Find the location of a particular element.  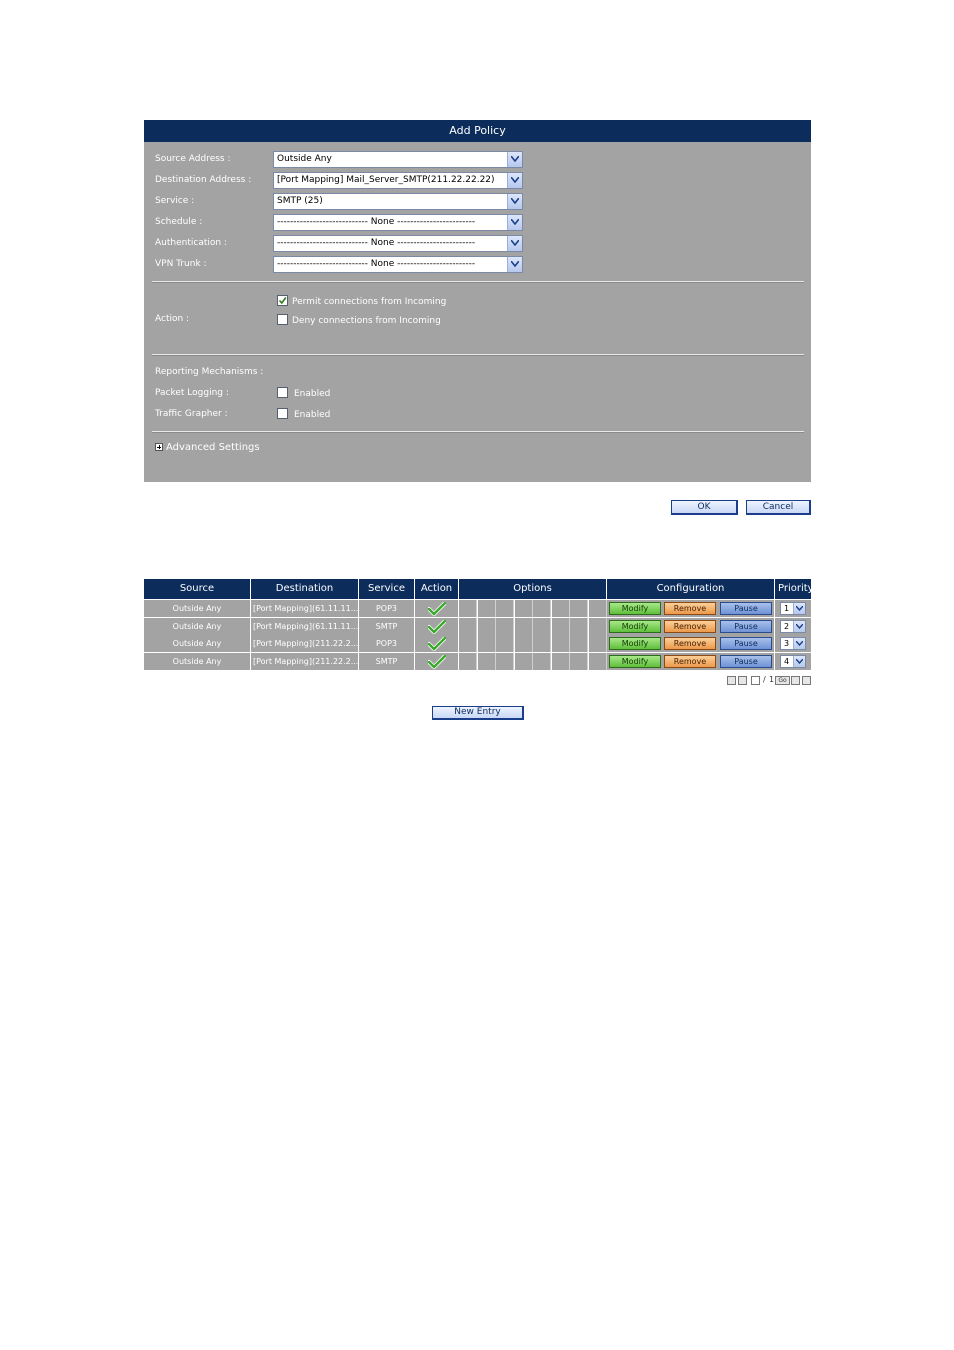

divider is located at coordinates (478, 355).